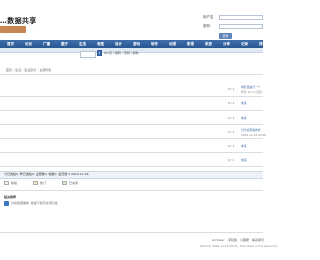 Image resolution: width=320 pixels, height=260 pixels. Describe the element at coordinates (28, 70) in the screenshot. I see `breadcrumb: 首页 › 生活 › 生活杂记 › 主题列表` at that location.